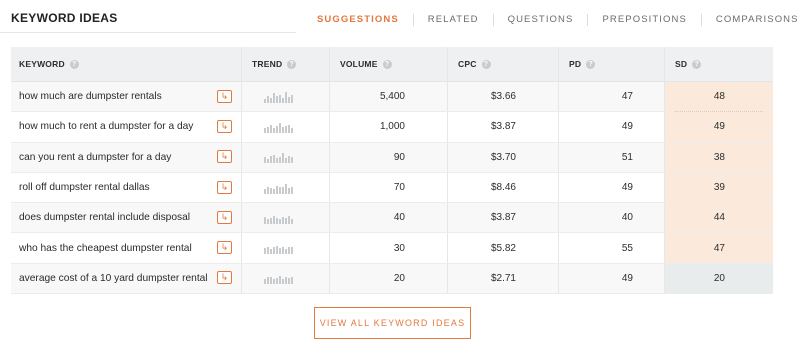 The width and height of the screenshot is (800, 348). Describe the element at coordinates (502, 278) in the screenshot. I see `cpc-cell: $2.71` at that location.